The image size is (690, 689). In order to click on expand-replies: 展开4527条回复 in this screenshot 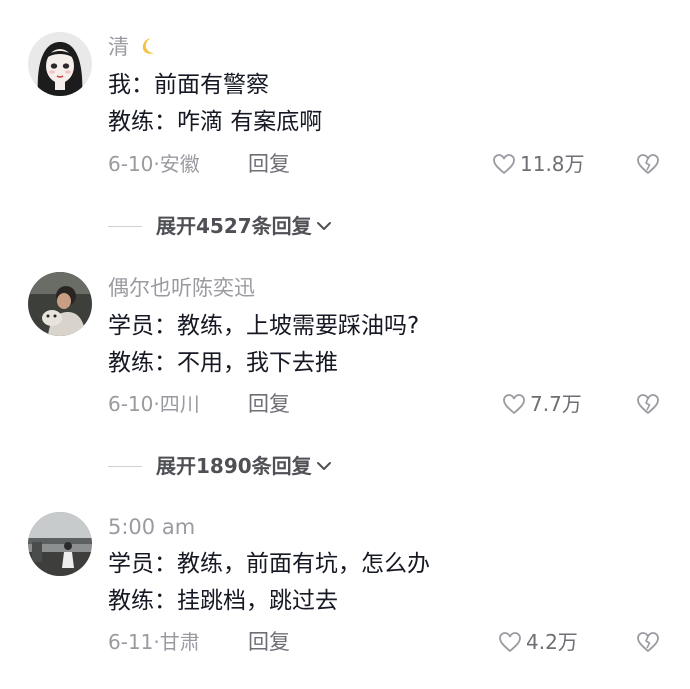, I will do `click(220, 226)`.